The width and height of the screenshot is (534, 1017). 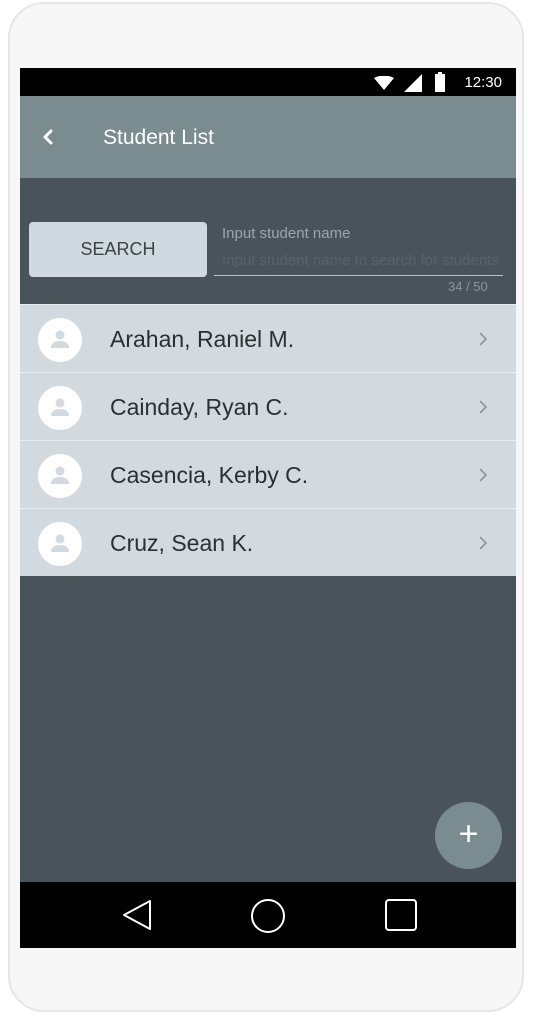 I want to click on system-nav-bar, so click(x=268, y=915).